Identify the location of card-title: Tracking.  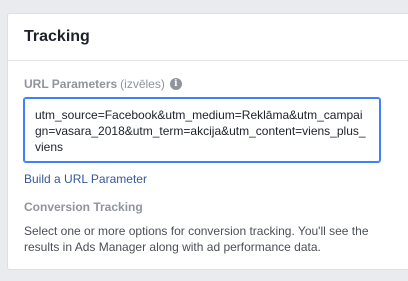
(57, 36).